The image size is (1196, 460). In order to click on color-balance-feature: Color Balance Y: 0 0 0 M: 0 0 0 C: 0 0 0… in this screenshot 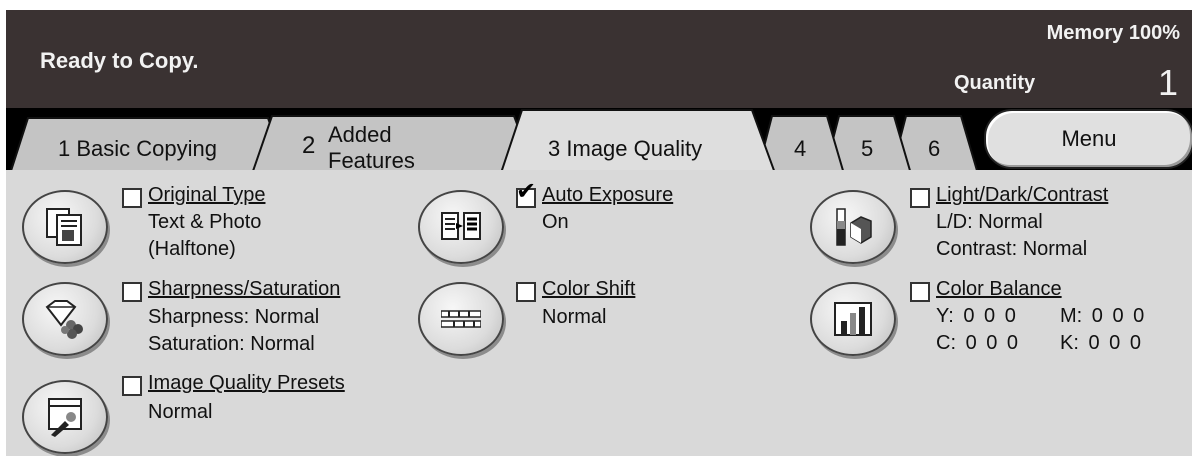, I will do `click(1000, 323)`.